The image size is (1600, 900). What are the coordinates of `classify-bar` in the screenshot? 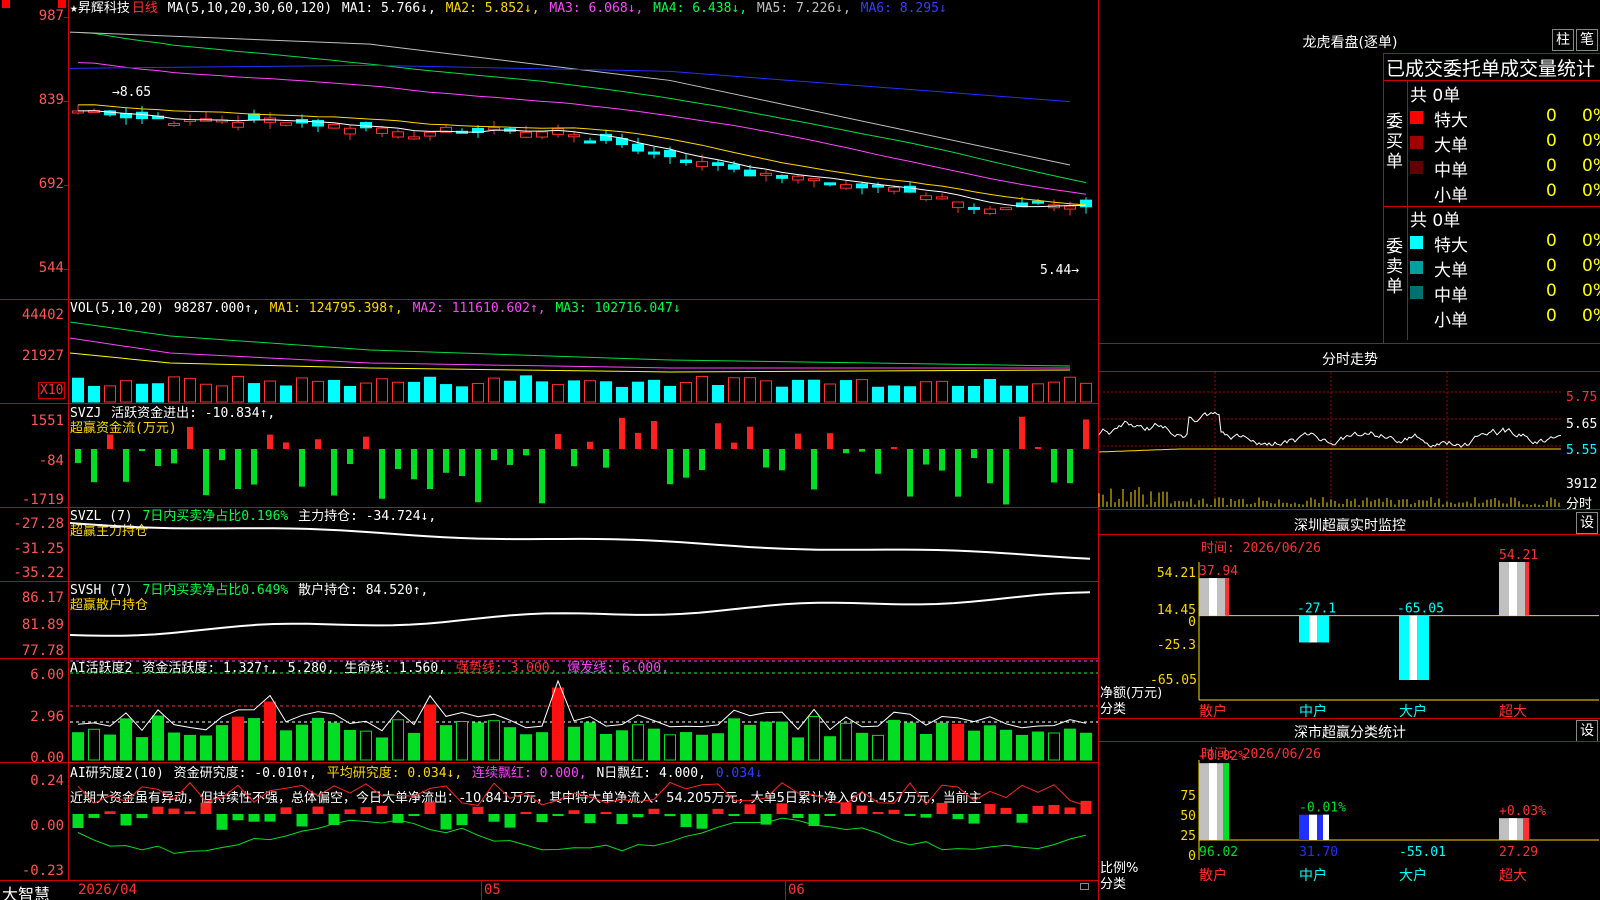 It's located at (1514, 829).